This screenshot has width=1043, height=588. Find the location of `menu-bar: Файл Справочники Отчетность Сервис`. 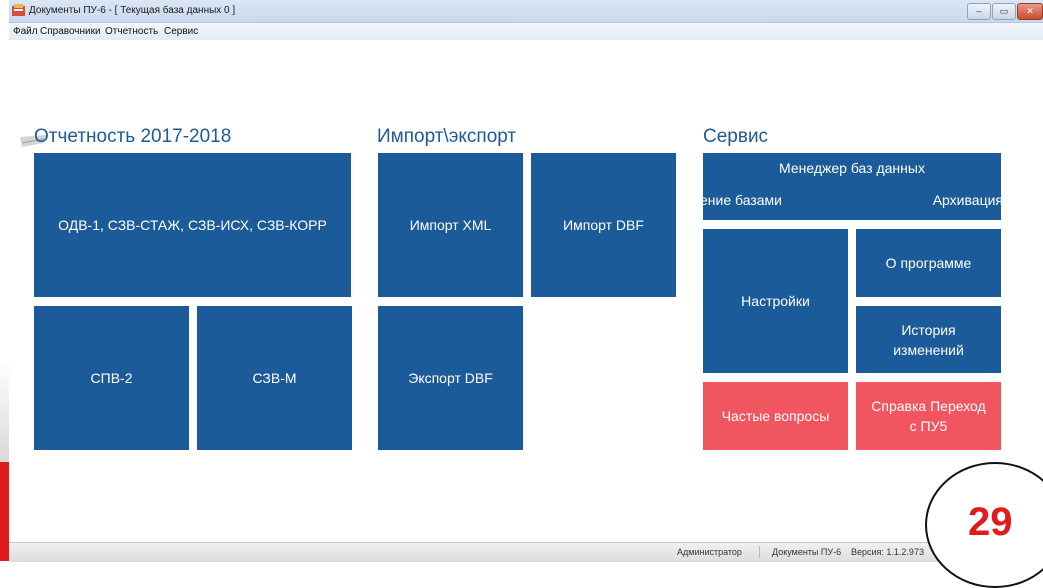

menu-bar: Файл Справочники Отчетность Сервис is located at coordinates (526, 31).